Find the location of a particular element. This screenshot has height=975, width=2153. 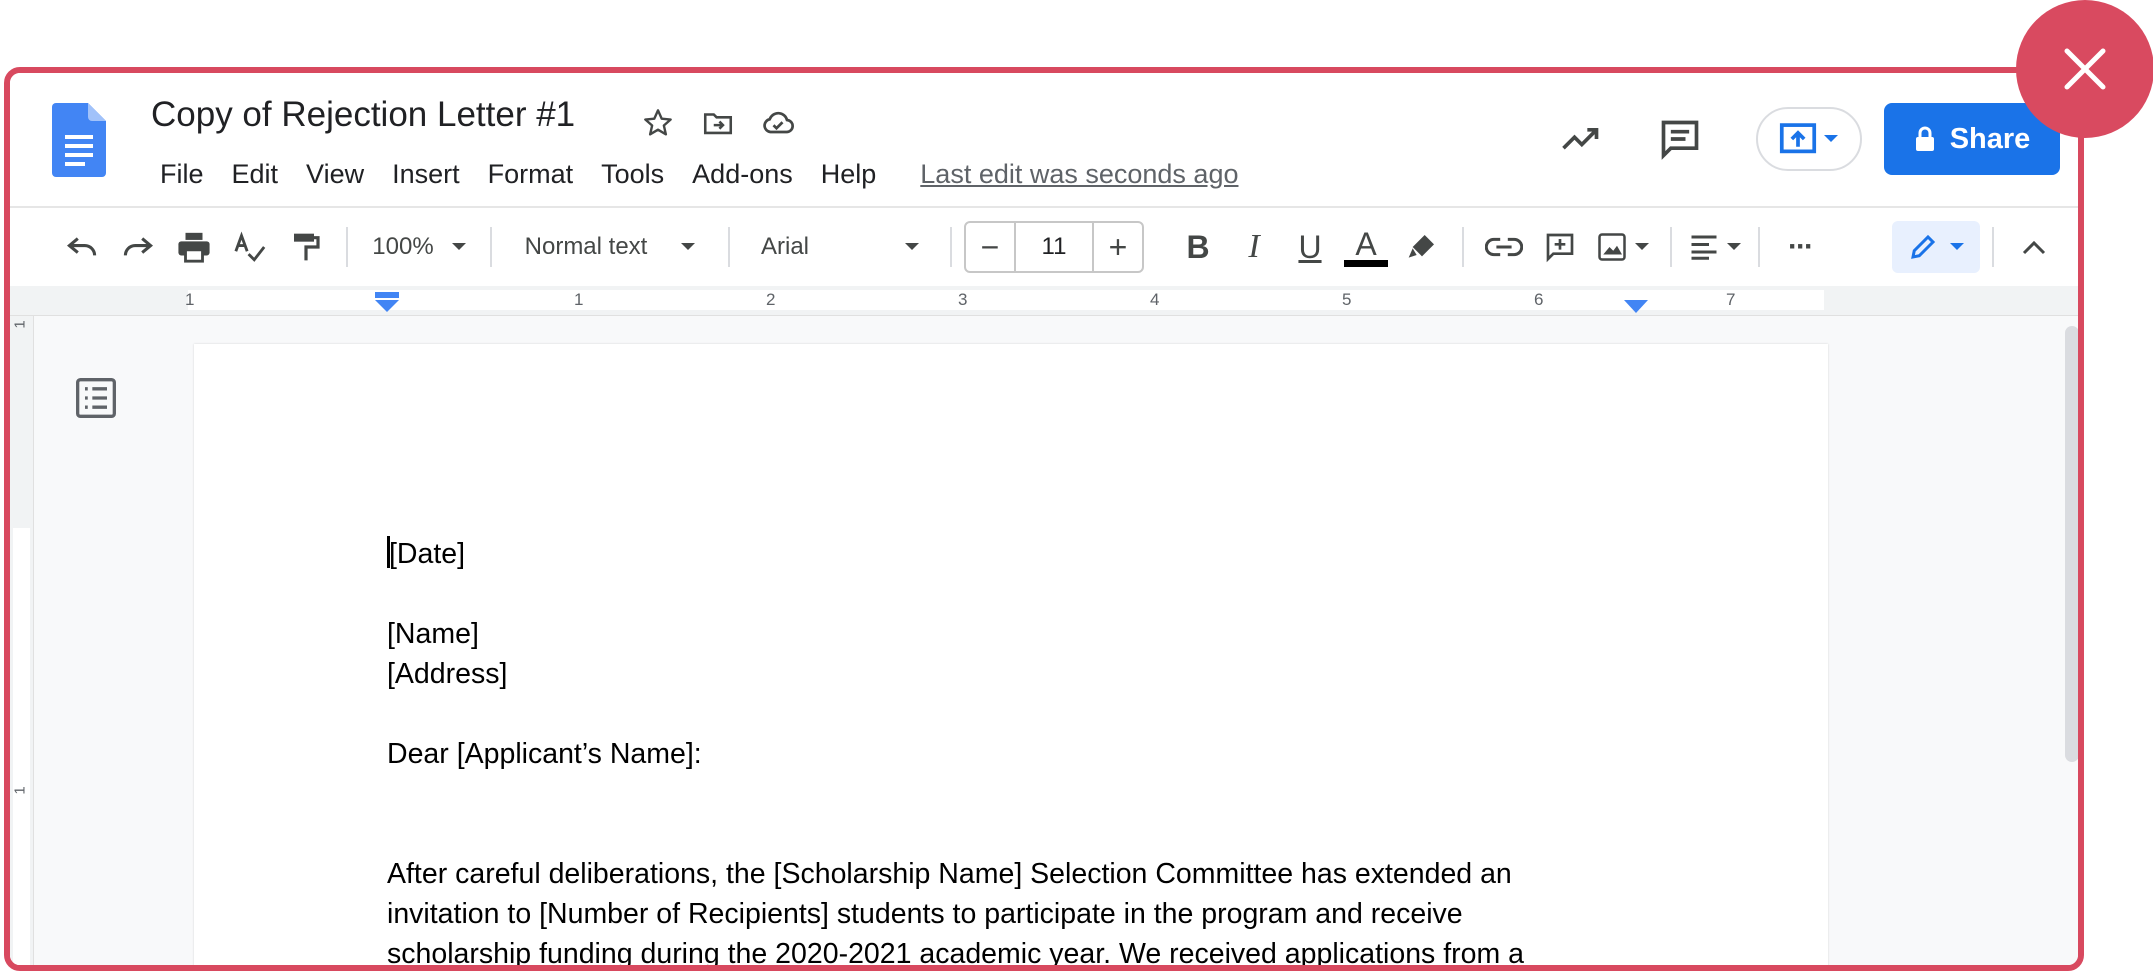

ruler-number: 4 is located at coordinates (1155, 299).